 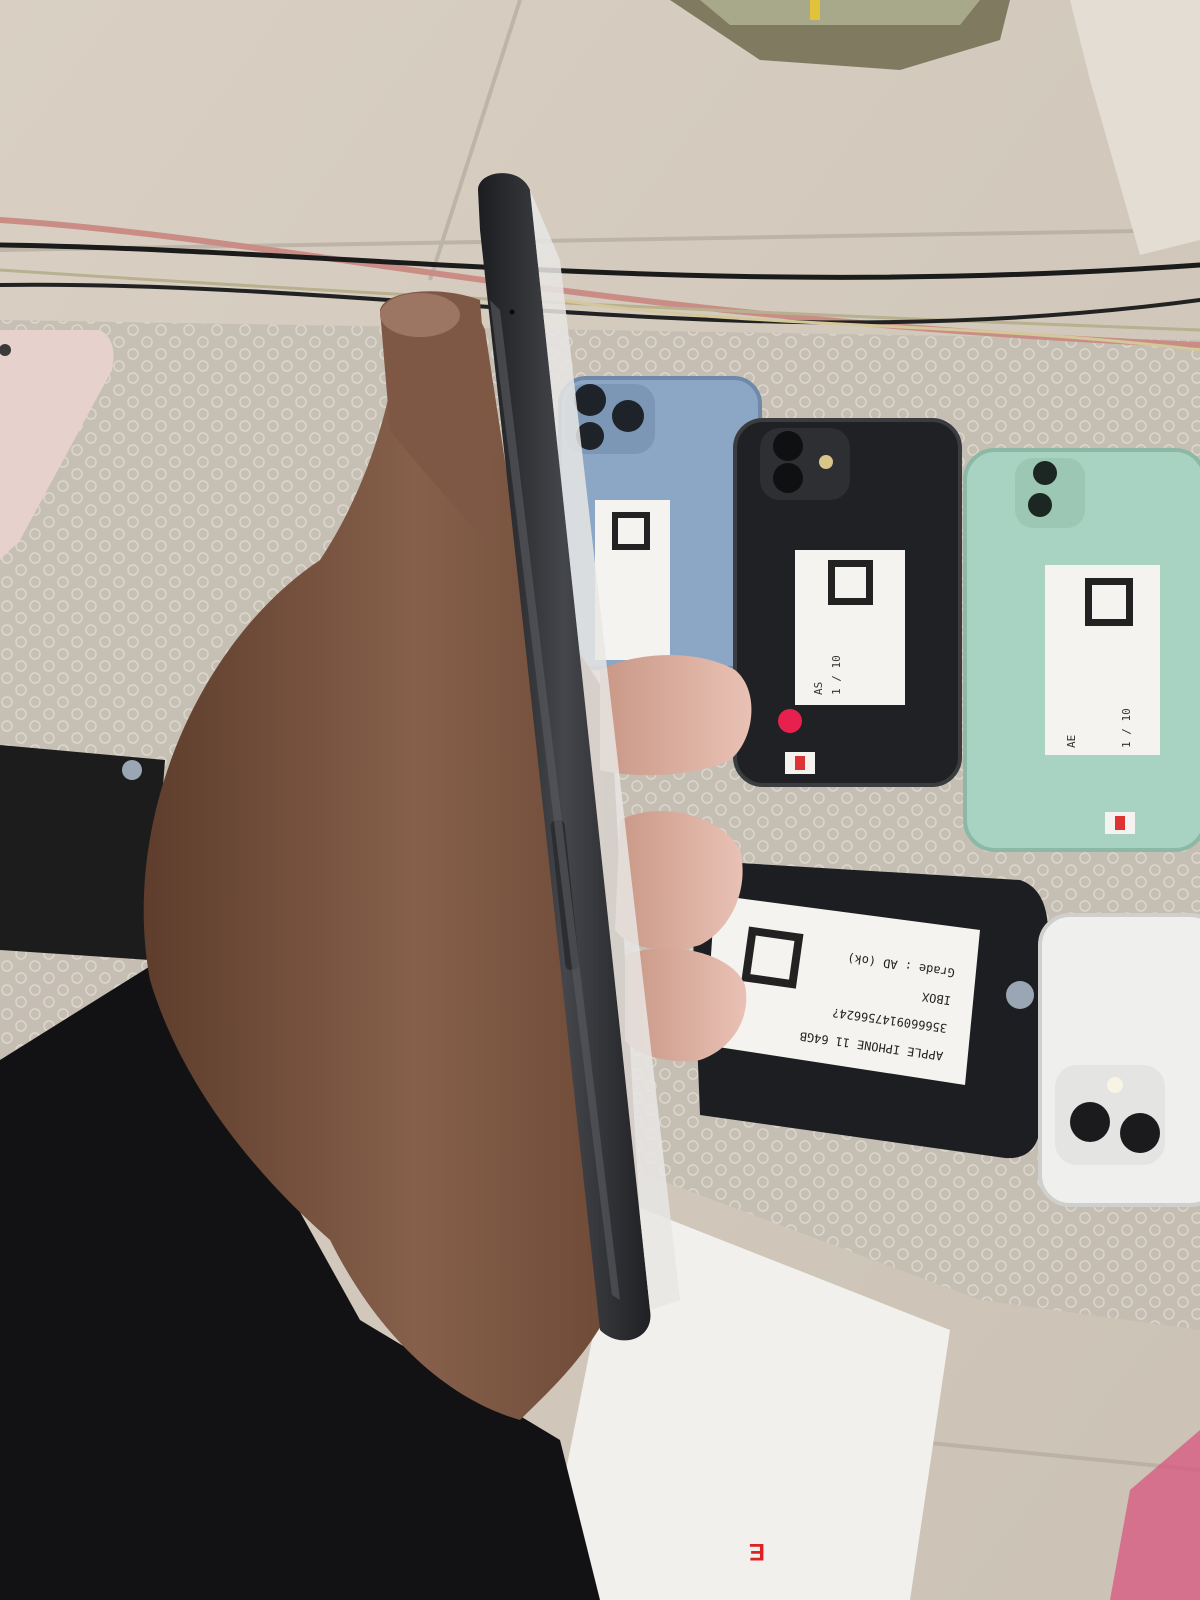 I want to click on label-grade: AS, so click(x=818, y=688).